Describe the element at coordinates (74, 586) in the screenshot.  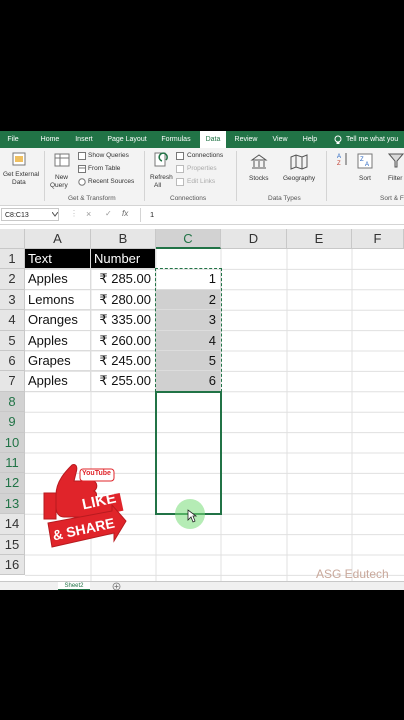
I see `sheet-tab: Sheet2` at that location.